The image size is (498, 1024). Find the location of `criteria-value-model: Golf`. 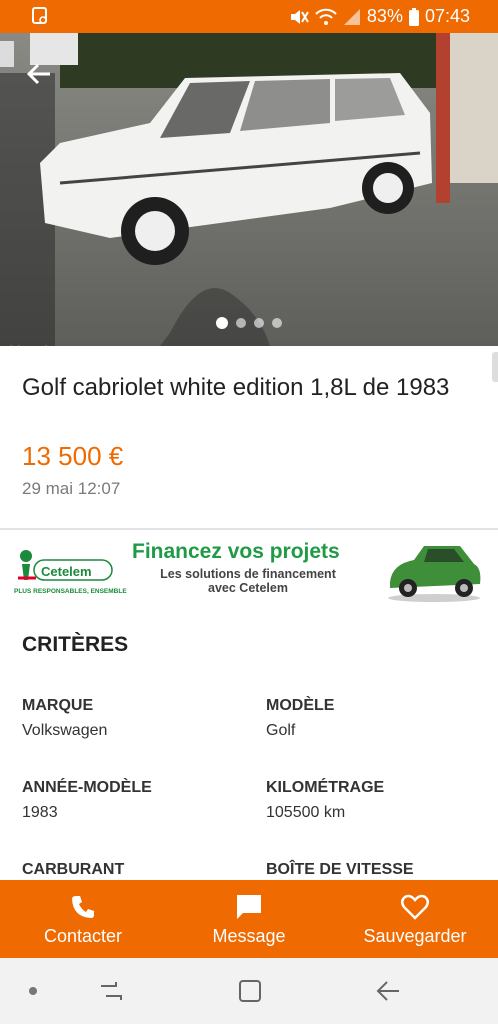

criteria-value-model: Golf is located at coordinates (281, 730).